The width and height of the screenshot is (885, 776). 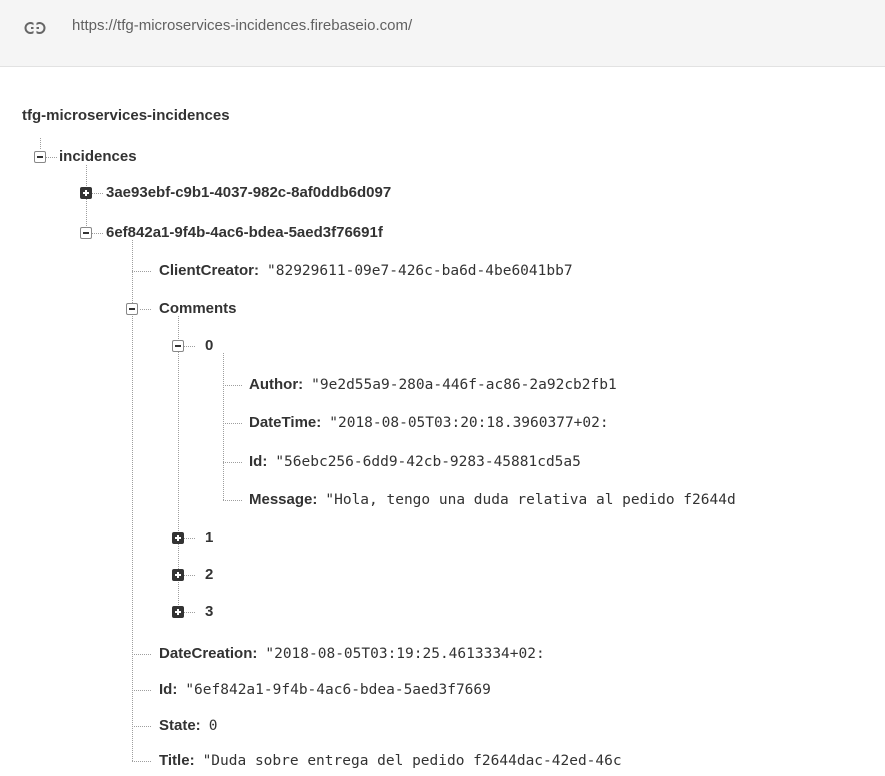 What do you see at coordinates (177, 760) in the screenshot?
I see `field-key: Title:` at bounding box center [177, 760].